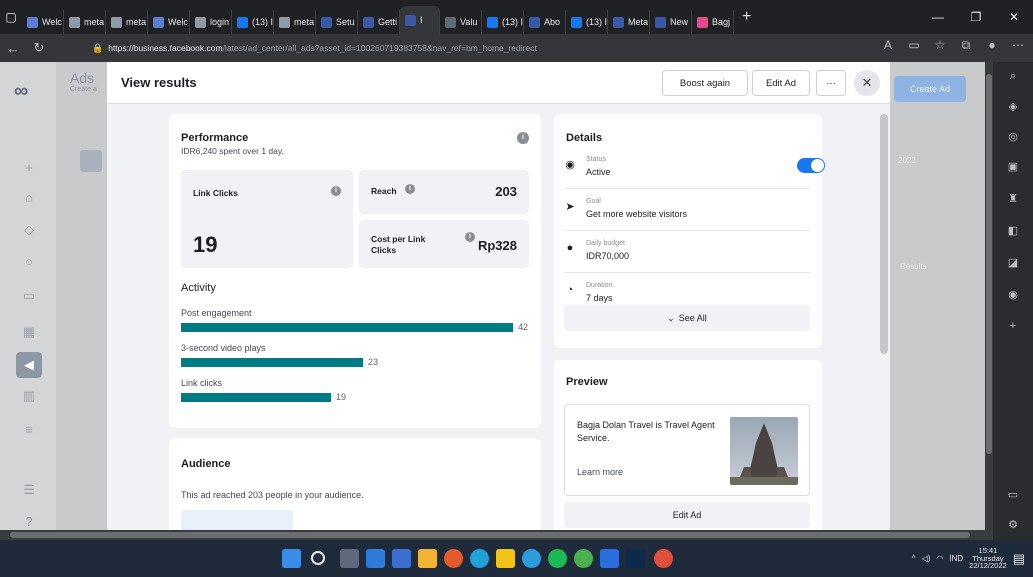 The image size is (1033, 577). I want to click on store-icon, so click(401, 558).